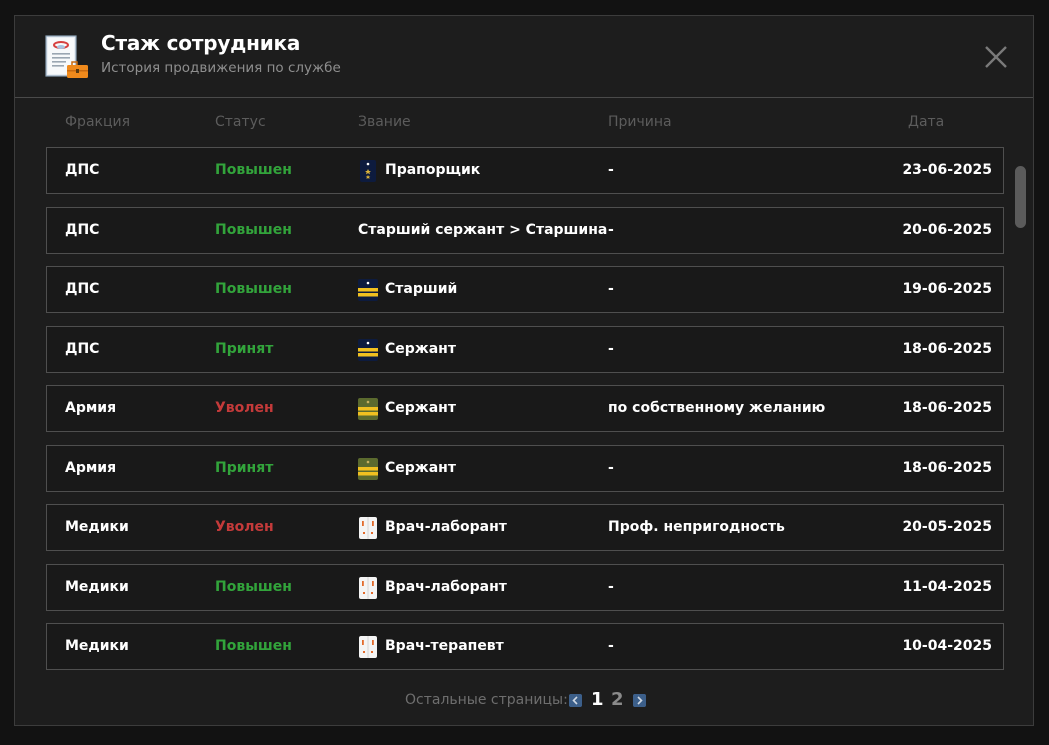  I want to click on table-row: Медики Повышен Врач-терапевт - 10-04-2025, so click(525, 646).